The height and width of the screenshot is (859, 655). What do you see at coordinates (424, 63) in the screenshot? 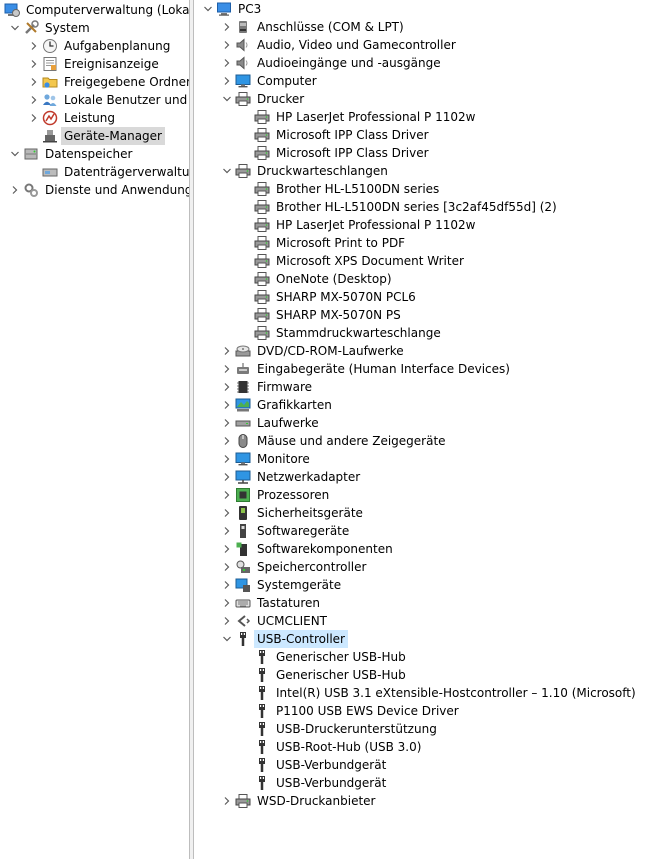
I see `tree-node-audioeing-nge-und-ausg-nge: Audioeingänge und -ausgänge` at bounding box center [424, 63].